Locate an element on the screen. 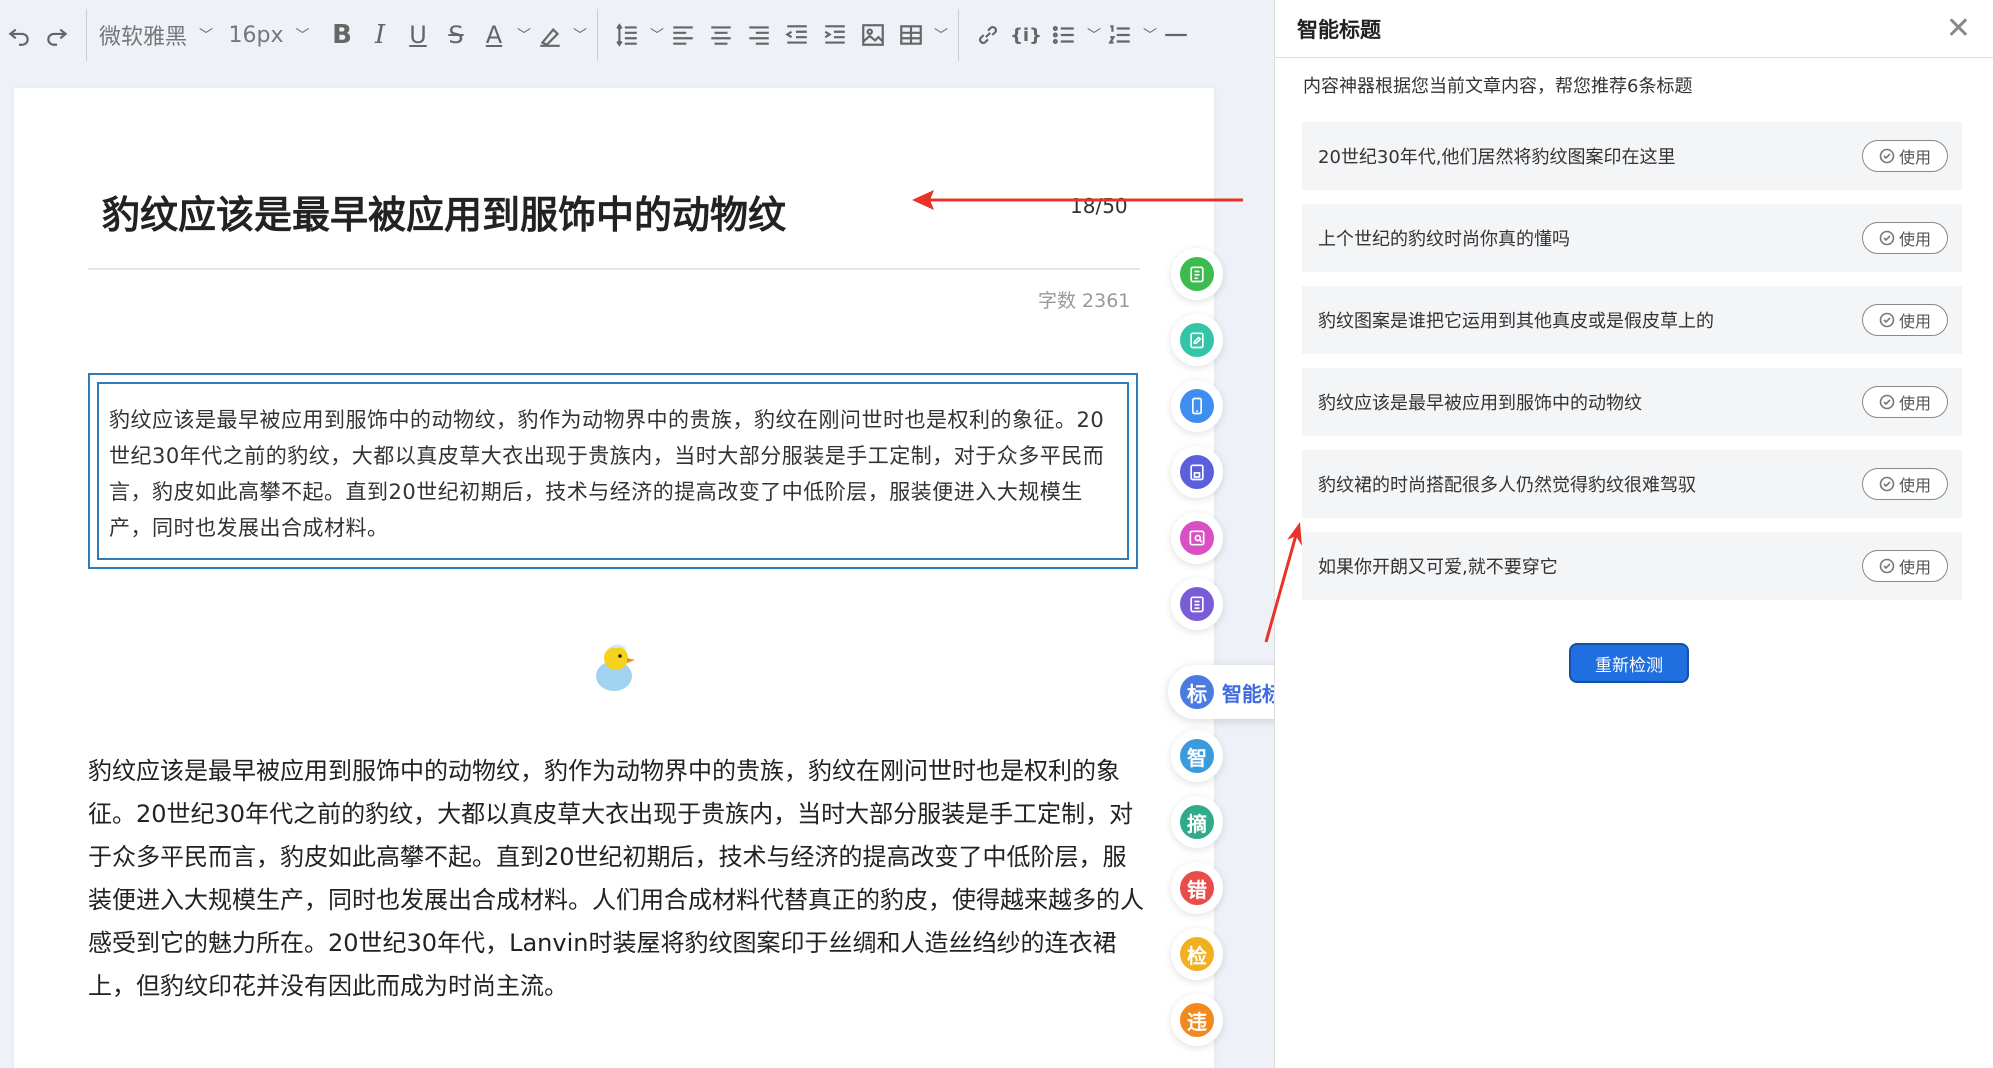 This screenshot has width=1993, height=1068. recommendation-item: 豹纹图案是谁把它运用到其他真皮或是假皮草上的 使用 is located at coordinates (1632, 320).